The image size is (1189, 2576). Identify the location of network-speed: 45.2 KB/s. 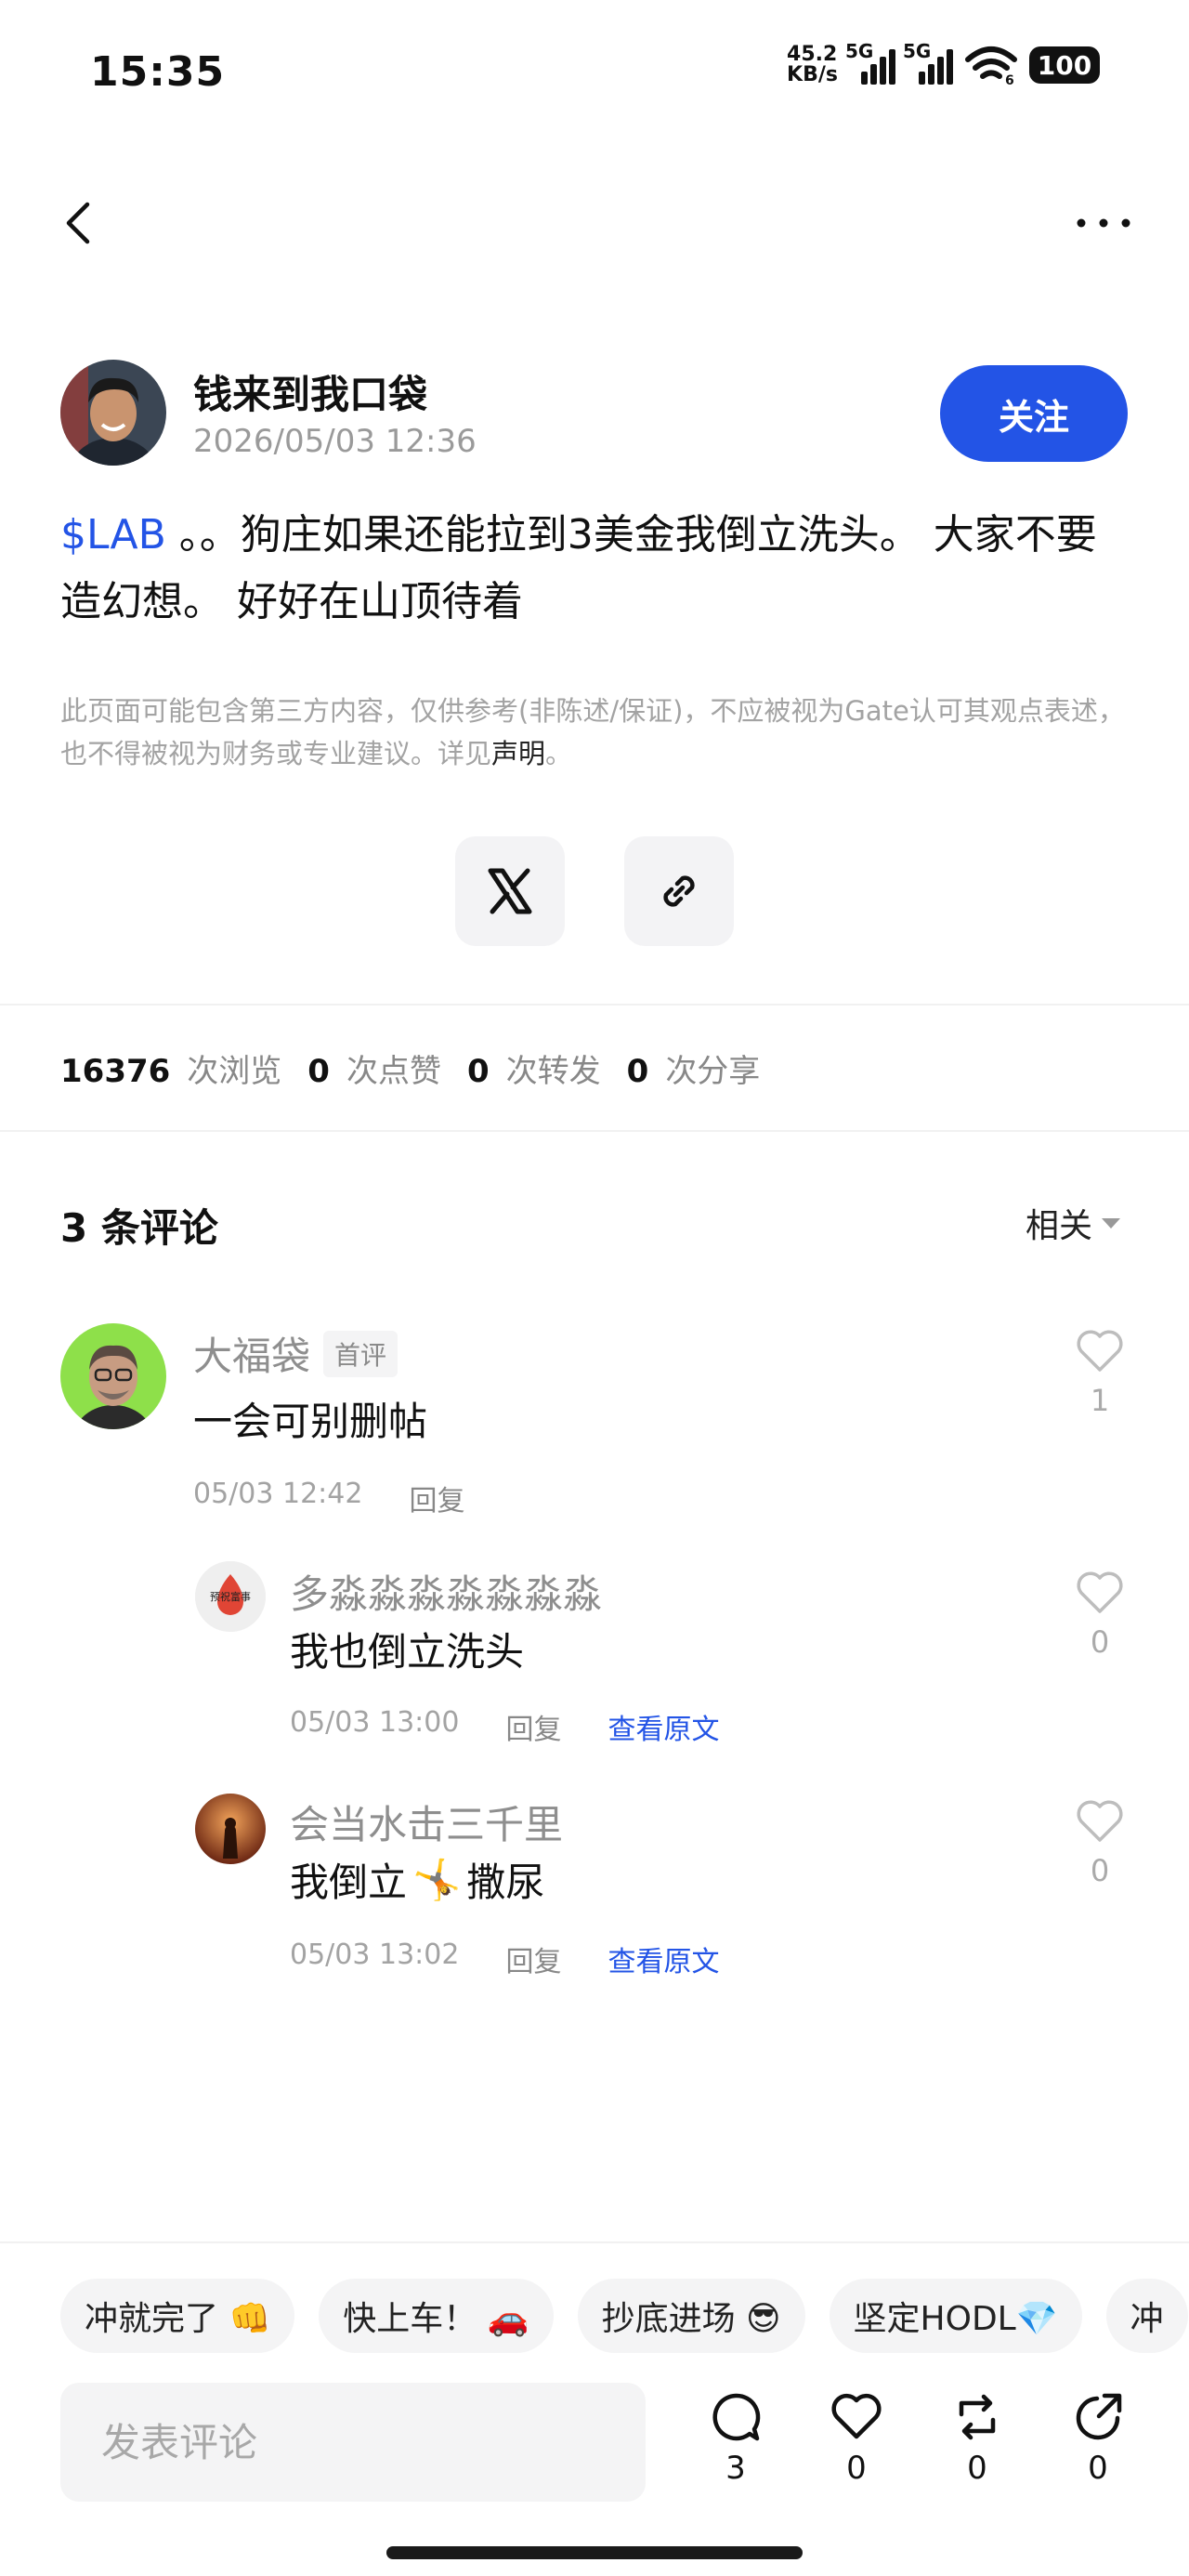
(813, 65).